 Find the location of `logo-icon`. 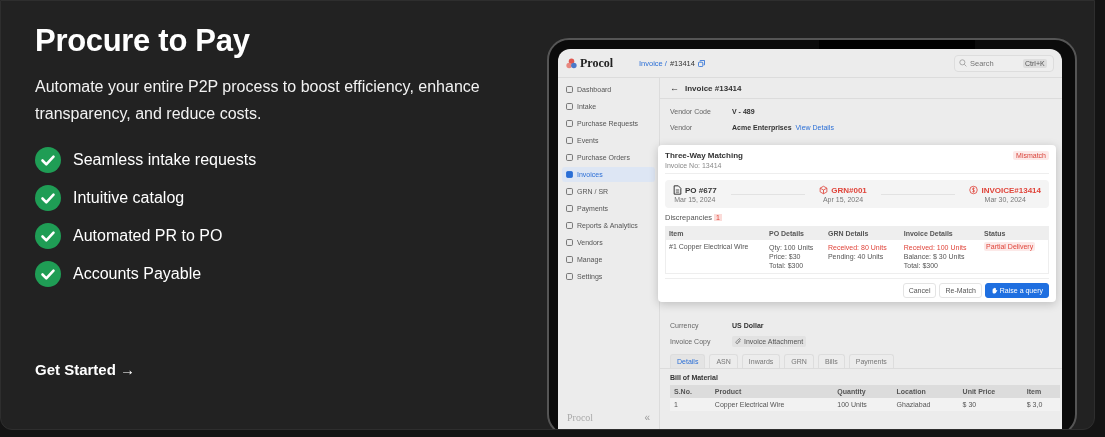

logo-icon is located at coordinates (571, 63).